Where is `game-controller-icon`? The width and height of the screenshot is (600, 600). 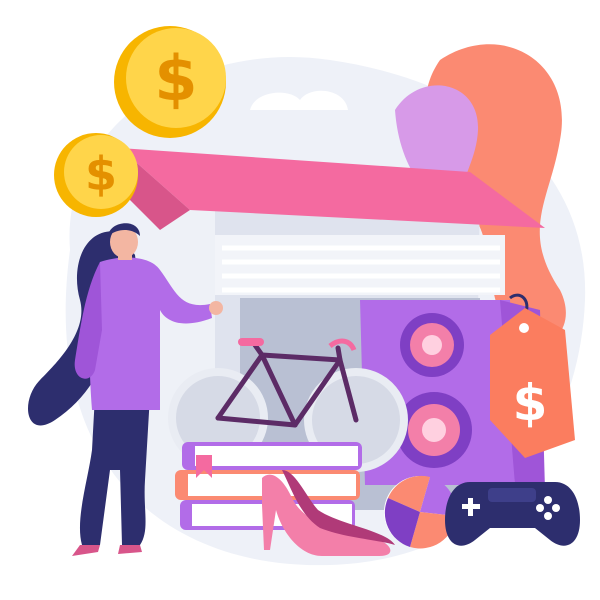
game-controller-icon is located at coordinates (512, 514).